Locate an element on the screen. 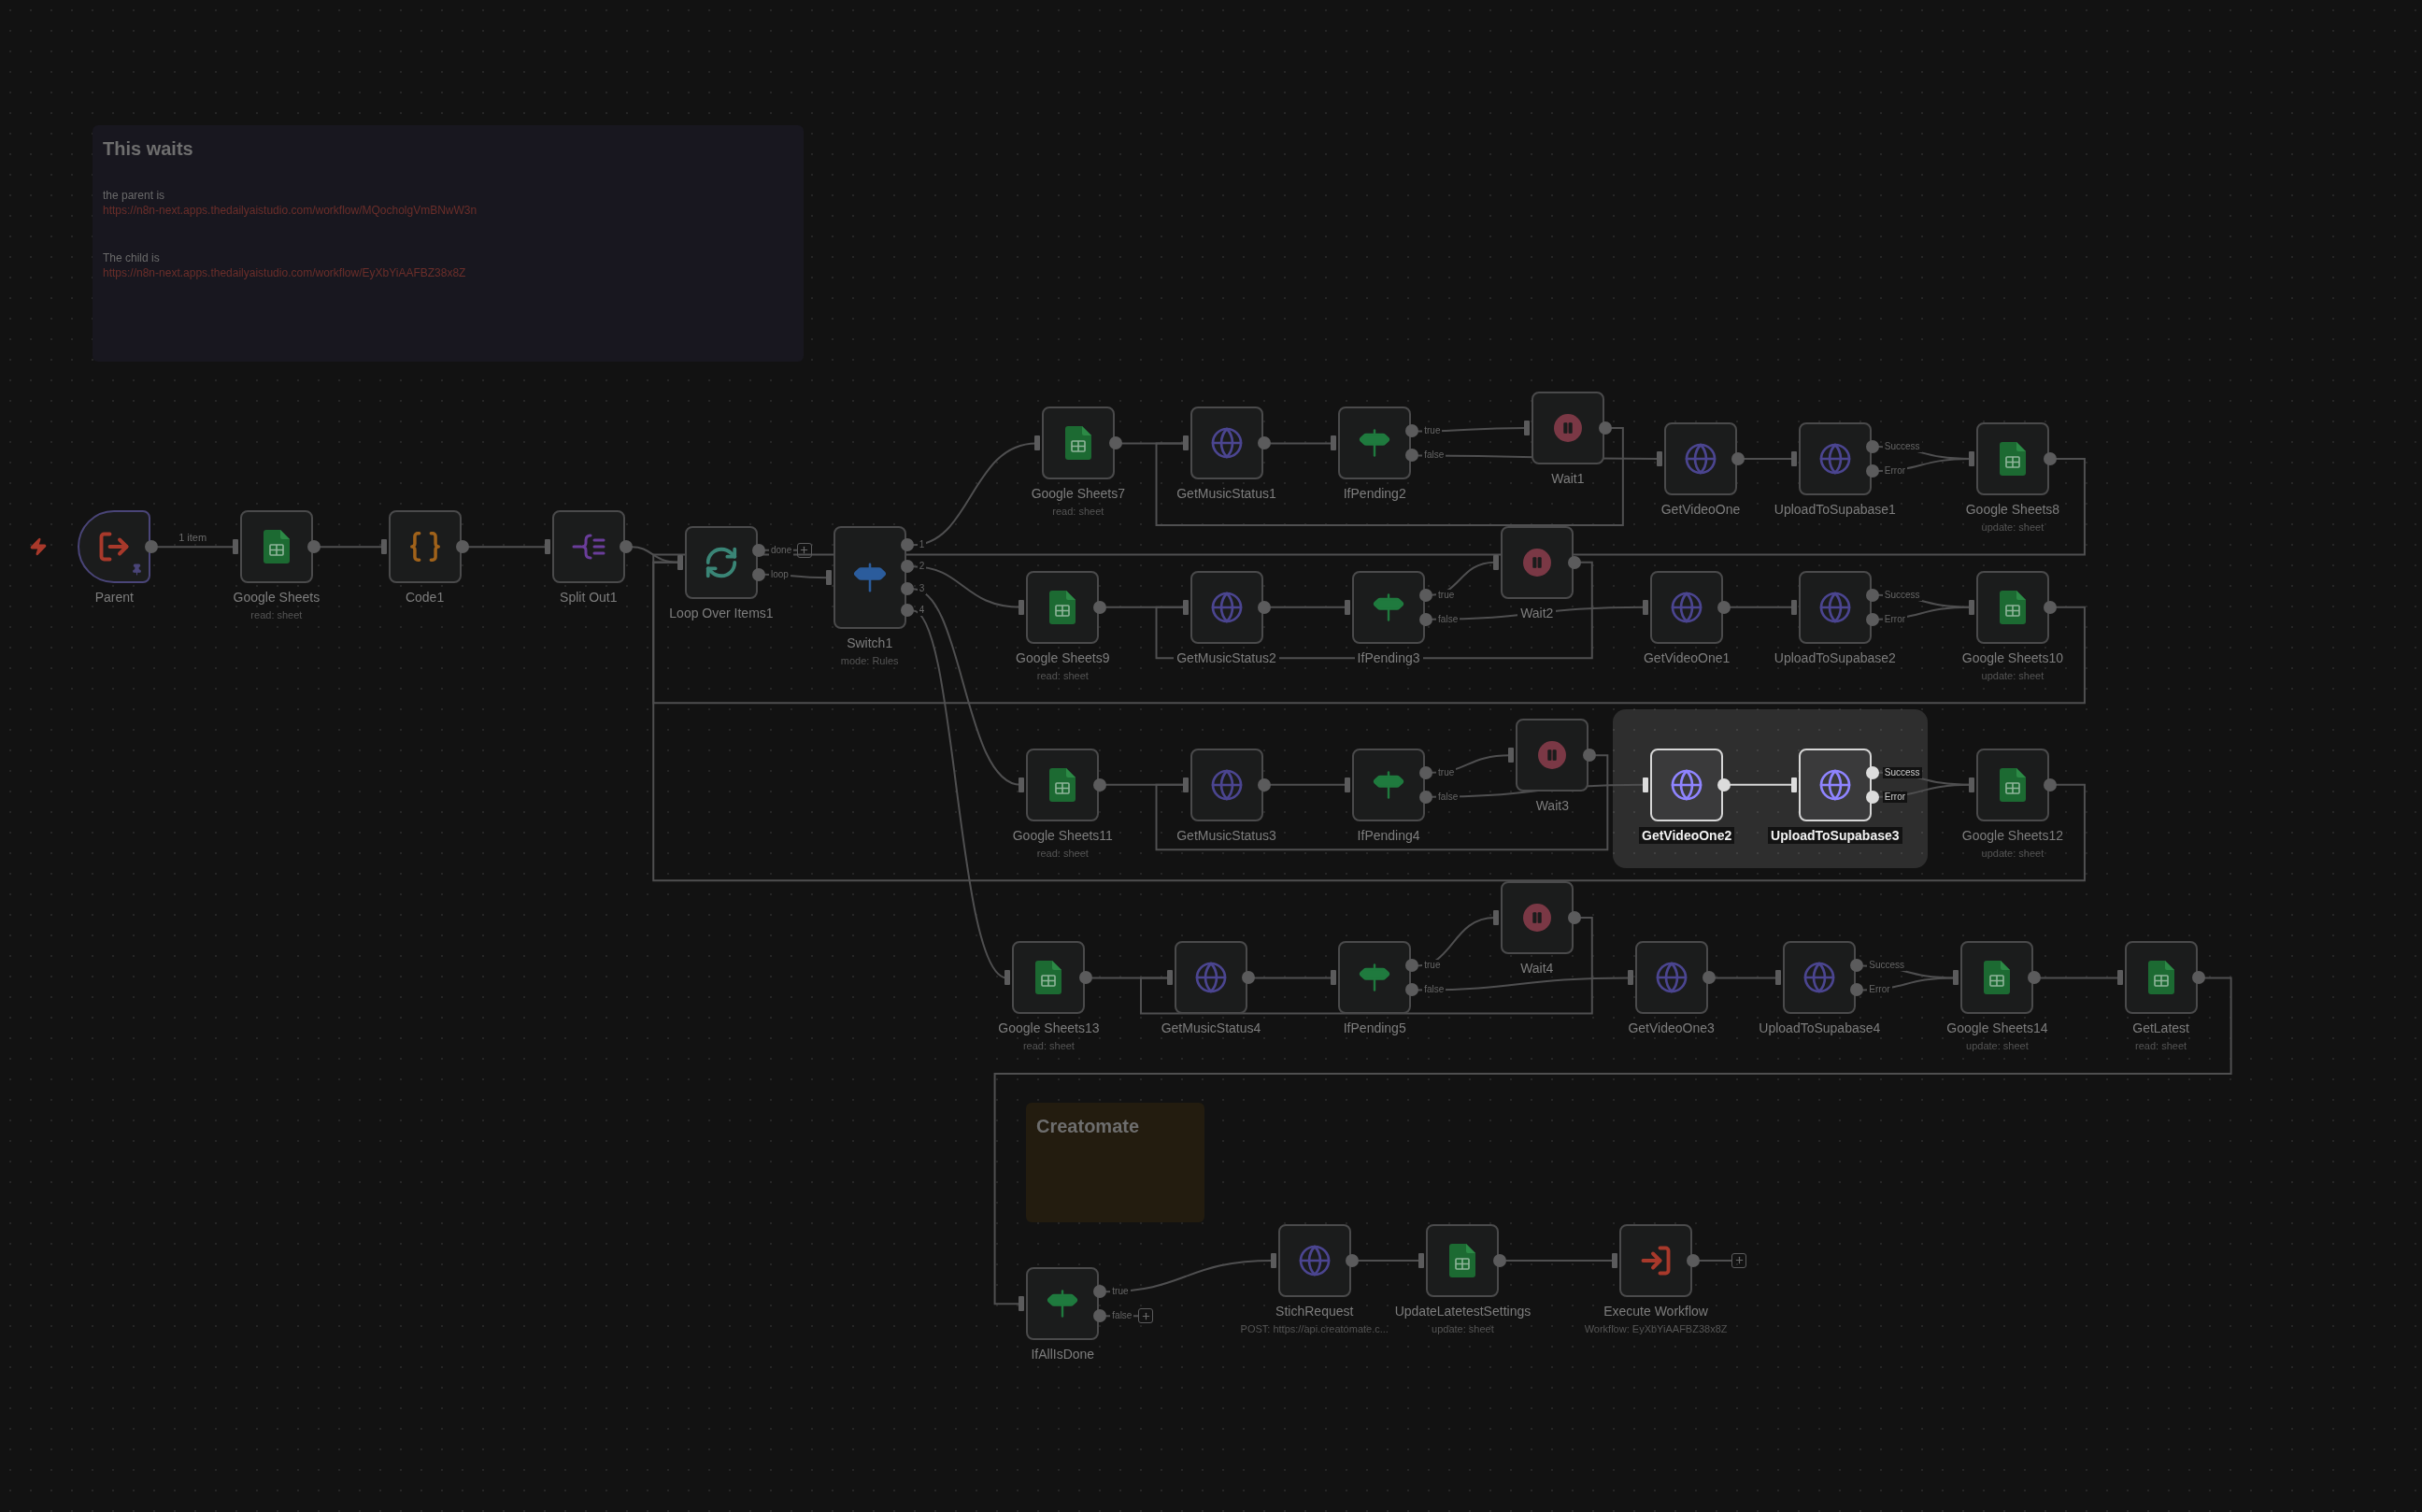 The height and width of the screenshot is (1512, 2422). workflow-link: https://n8n-next.apps.thedailyaistudio.com/workflow/MQocholgVmBNwW3n is located at coordinates (448, 210).